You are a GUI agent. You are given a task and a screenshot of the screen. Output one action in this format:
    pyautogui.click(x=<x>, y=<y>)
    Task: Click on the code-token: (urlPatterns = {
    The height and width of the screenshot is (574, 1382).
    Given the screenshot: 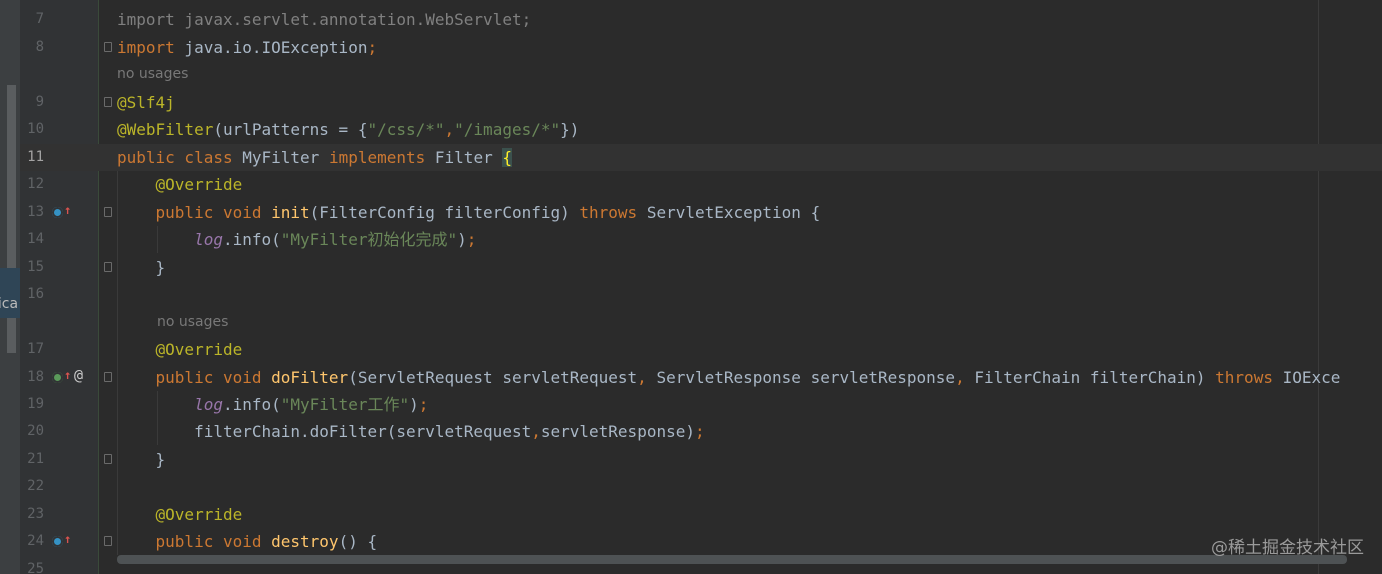 What is the action you would take?
    pyautogui.click(x=290, y=129)
    